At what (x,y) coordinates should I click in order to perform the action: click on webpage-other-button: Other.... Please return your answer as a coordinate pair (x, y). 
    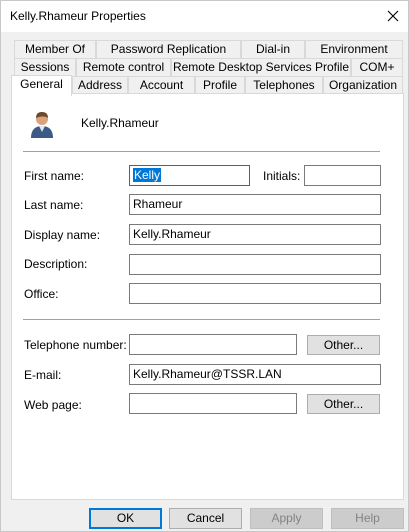
    Looking at the image, I should click on (343, 404).